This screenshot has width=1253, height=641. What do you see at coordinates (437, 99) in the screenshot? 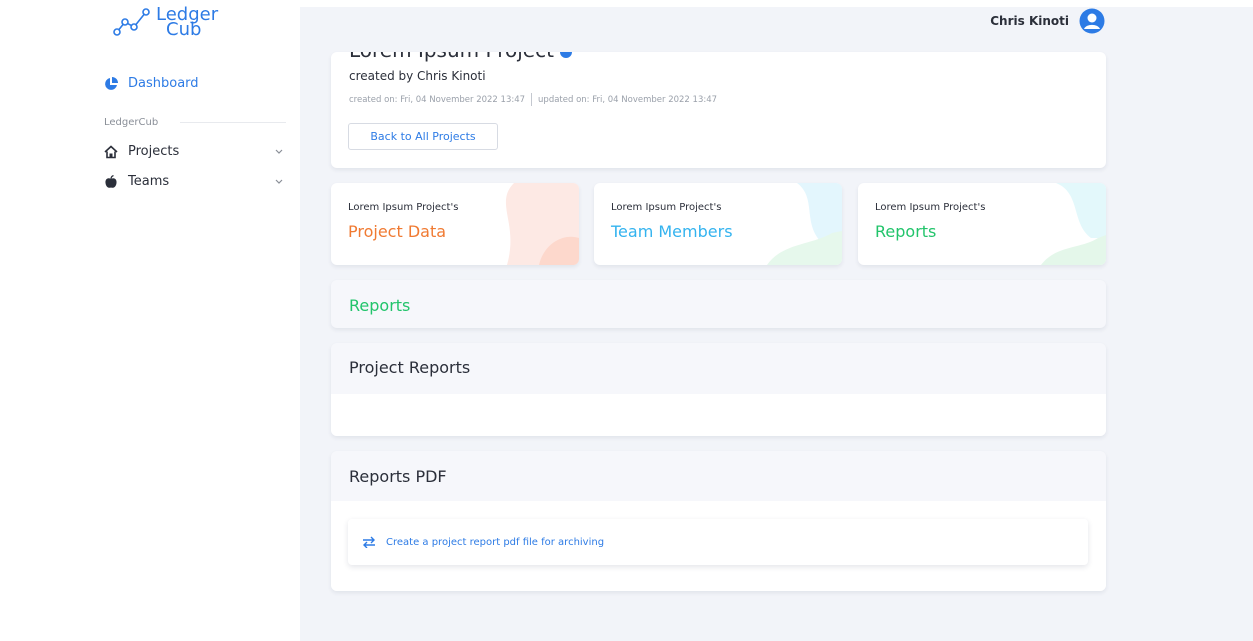
I see `created-on-text: created on: Fri, 04 November 2022 13:47` at bounding box center [437, 99].